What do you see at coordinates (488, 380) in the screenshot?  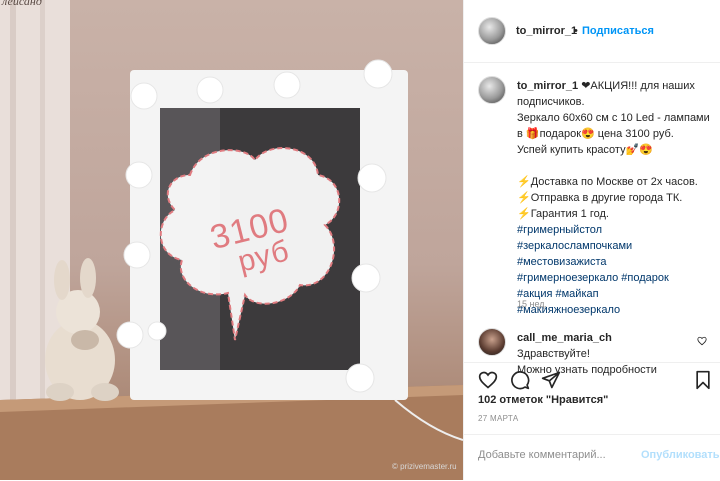 I see `heart-icon` at bounding box center [488, 380].